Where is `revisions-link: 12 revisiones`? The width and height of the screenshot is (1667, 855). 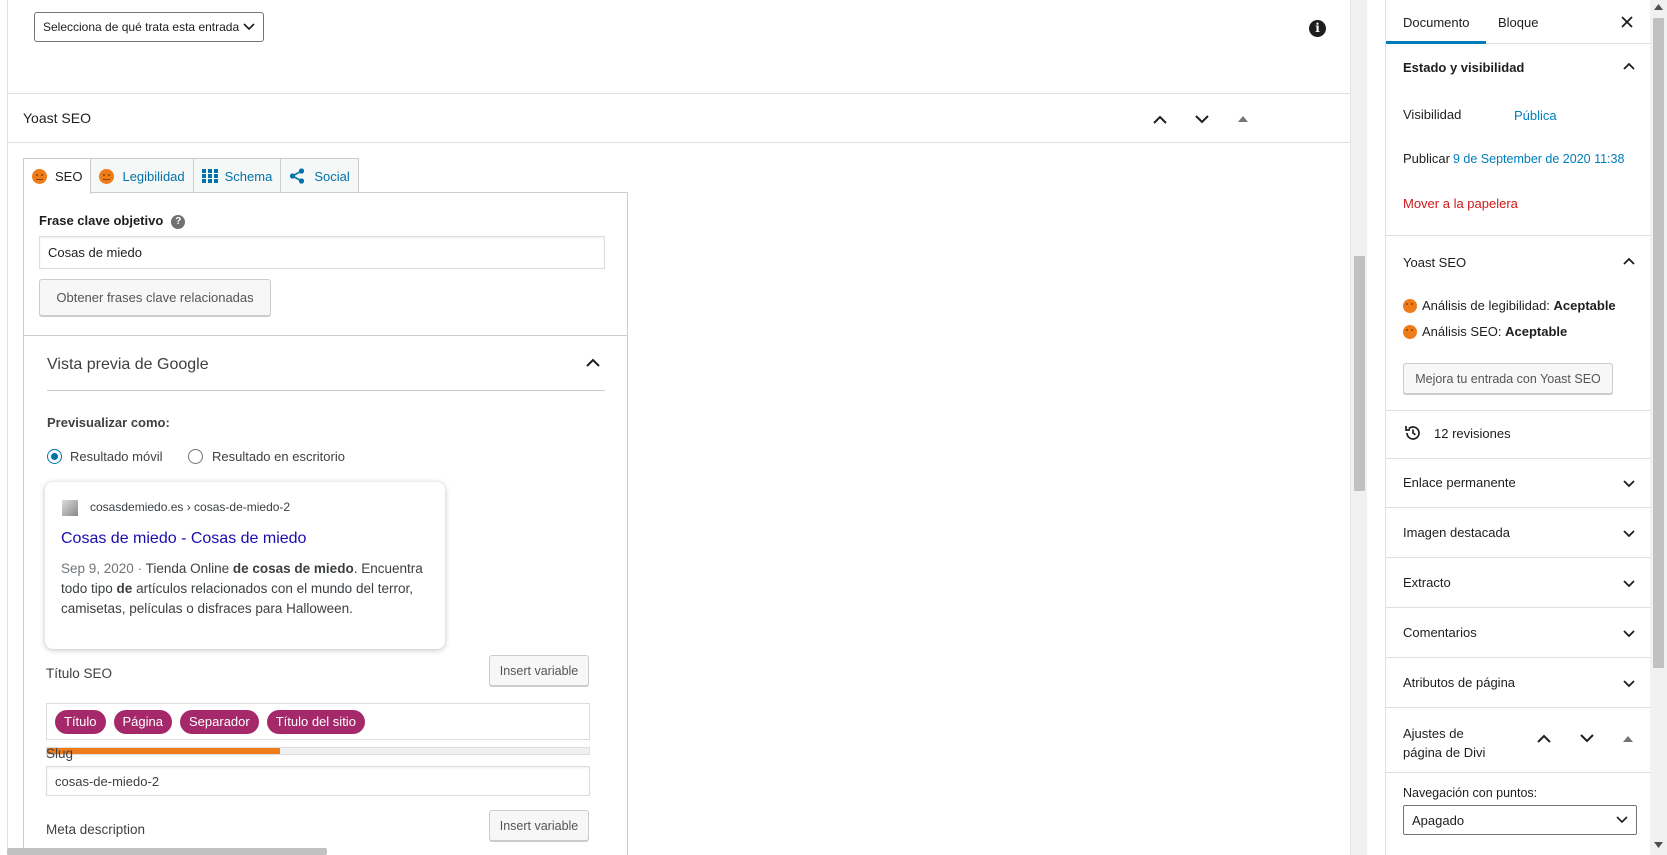
revisions-link: 12 revisiones is located at coordinates (1472, 433).